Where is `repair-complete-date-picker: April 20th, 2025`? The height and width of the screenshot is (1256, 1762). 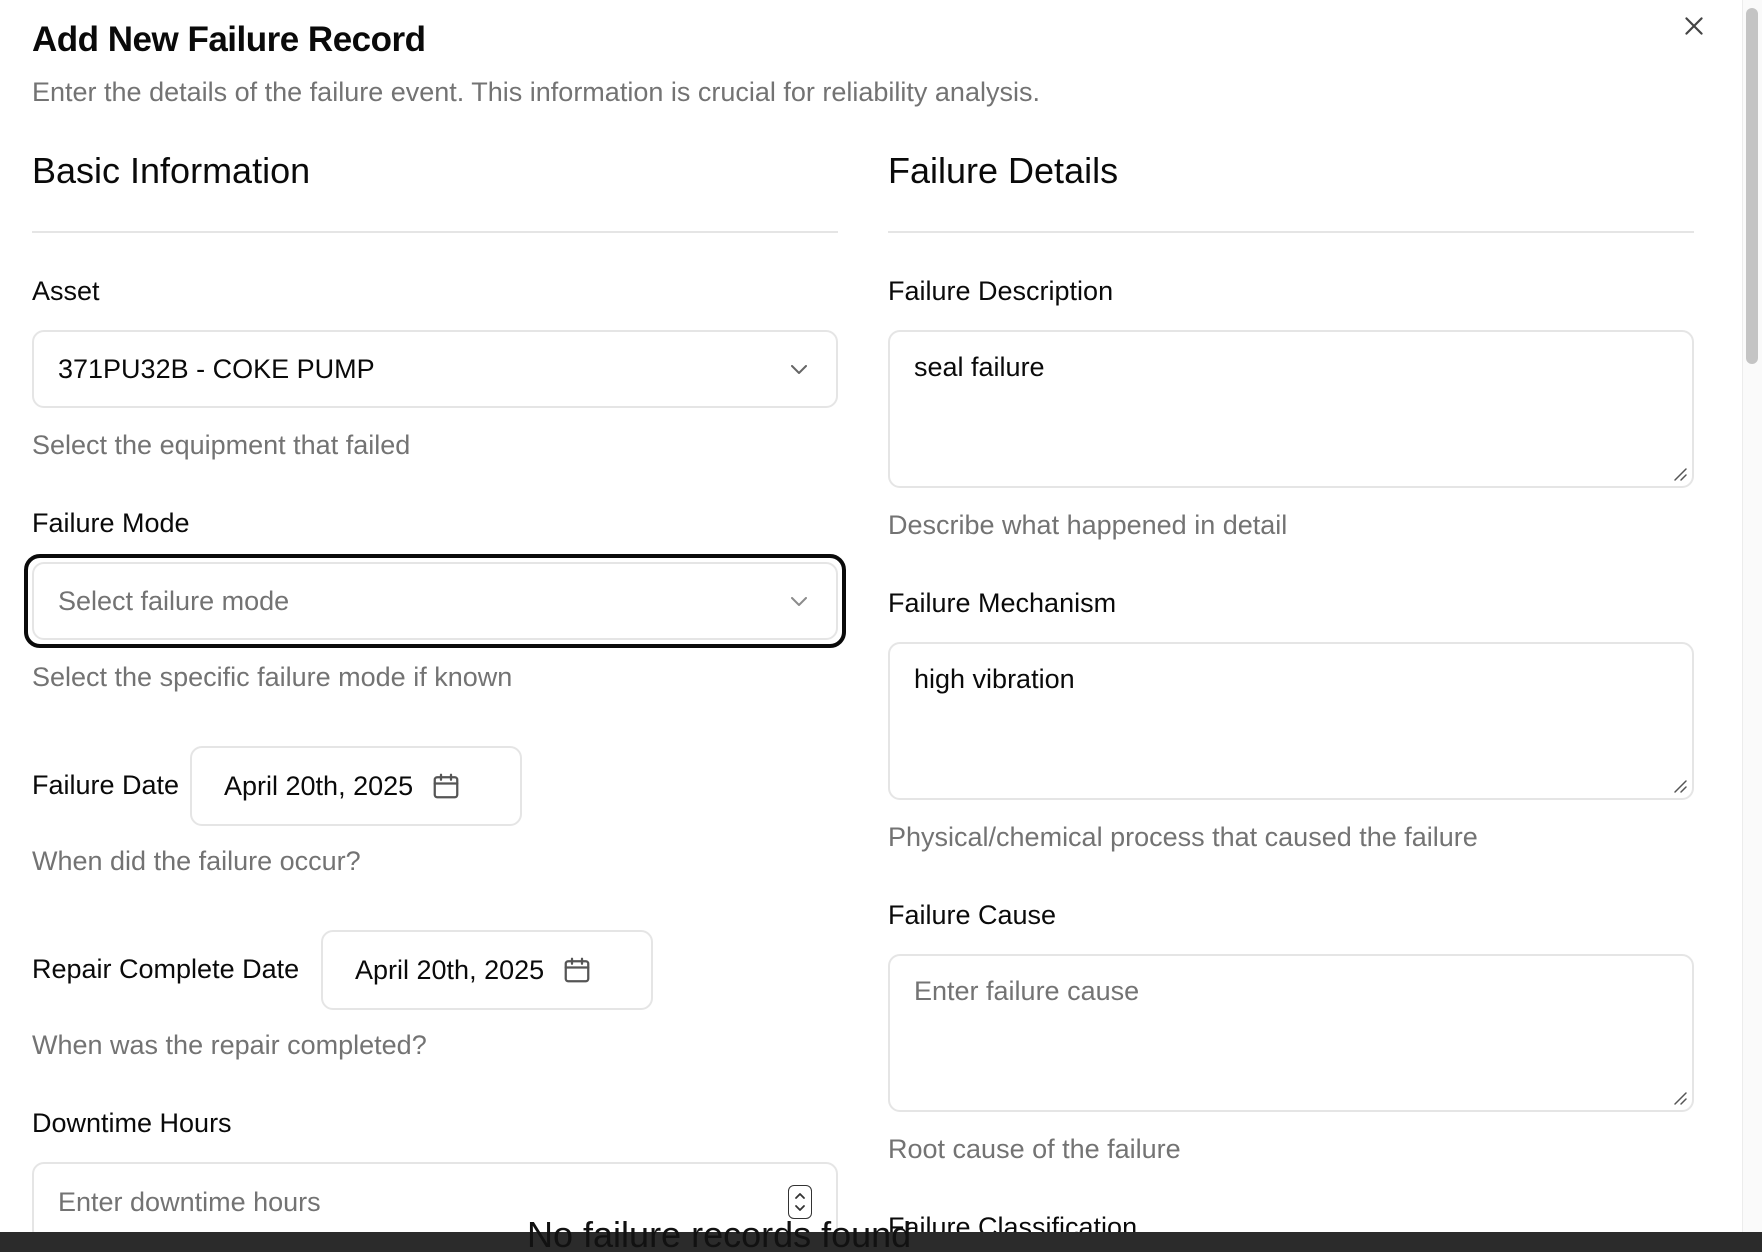
repair-complete-date-picker: April 20th, 2025 is located at coordinates (487, 970).